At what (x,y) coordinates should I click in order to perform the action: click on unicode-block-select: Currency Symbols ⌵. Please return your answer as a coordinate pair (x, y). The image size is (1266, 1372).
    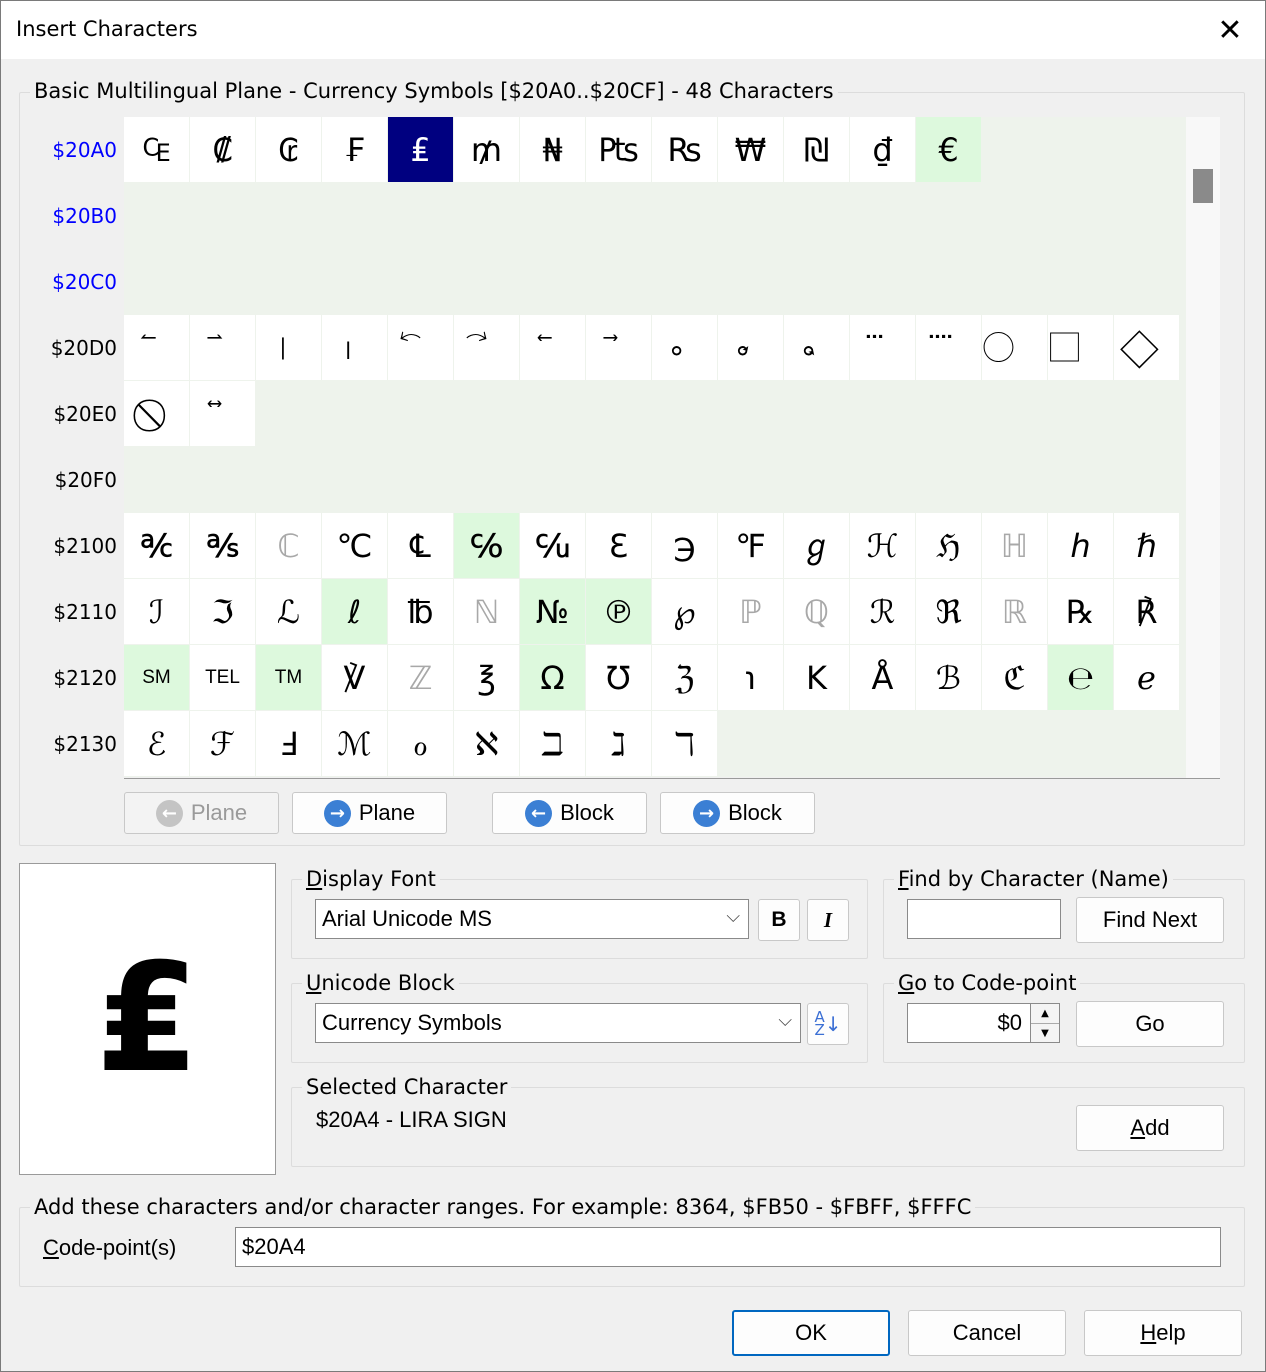
    Looking at the image, I should click on (558, 1023).